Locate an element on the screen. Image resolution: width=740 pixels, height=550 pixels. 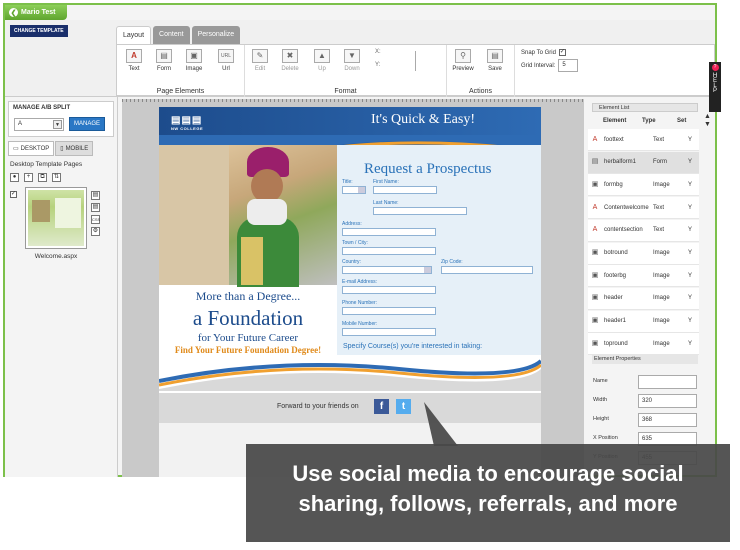
facebook-icon: f is located at coordinates (381, 406).